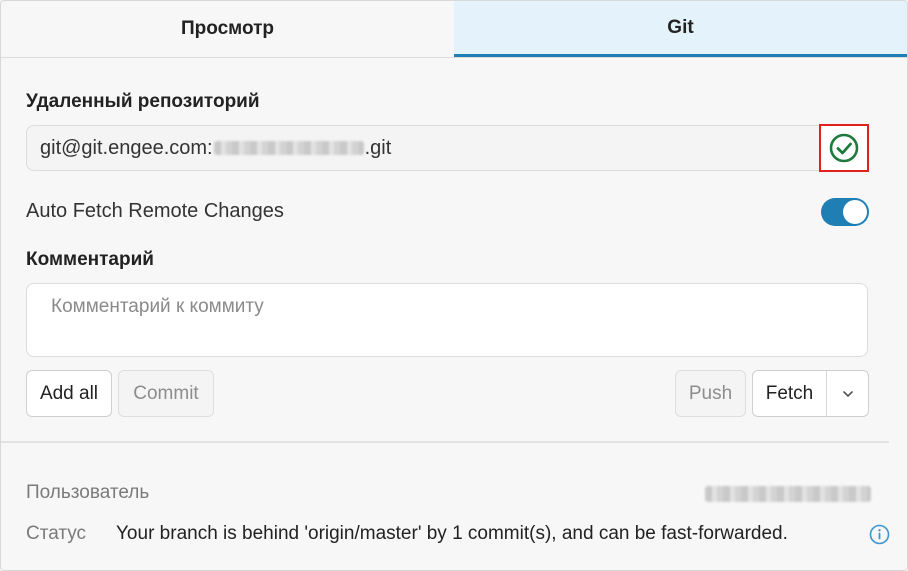 This screenshot has height=571, width=908. I want to click on connection-status-button, so click(844, 148).